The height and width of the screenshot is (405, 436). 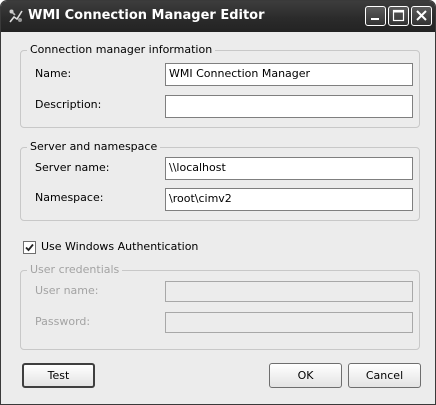 I want to click on maximize-button, so click(x=398, y=16).